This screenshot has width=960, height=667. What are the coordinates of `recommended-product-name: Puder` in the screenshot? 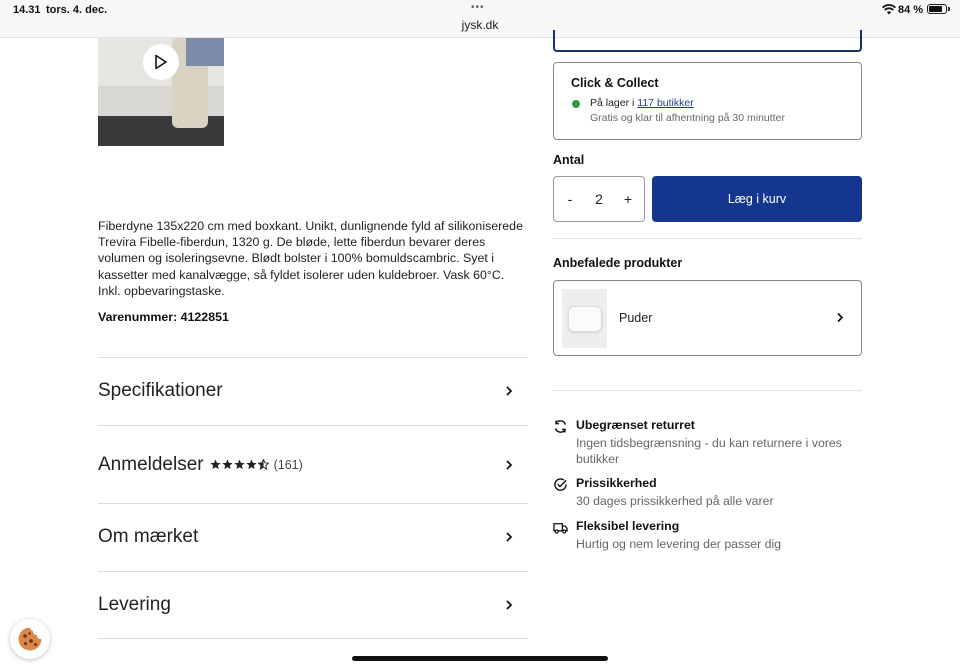 It's located at (636, 318).